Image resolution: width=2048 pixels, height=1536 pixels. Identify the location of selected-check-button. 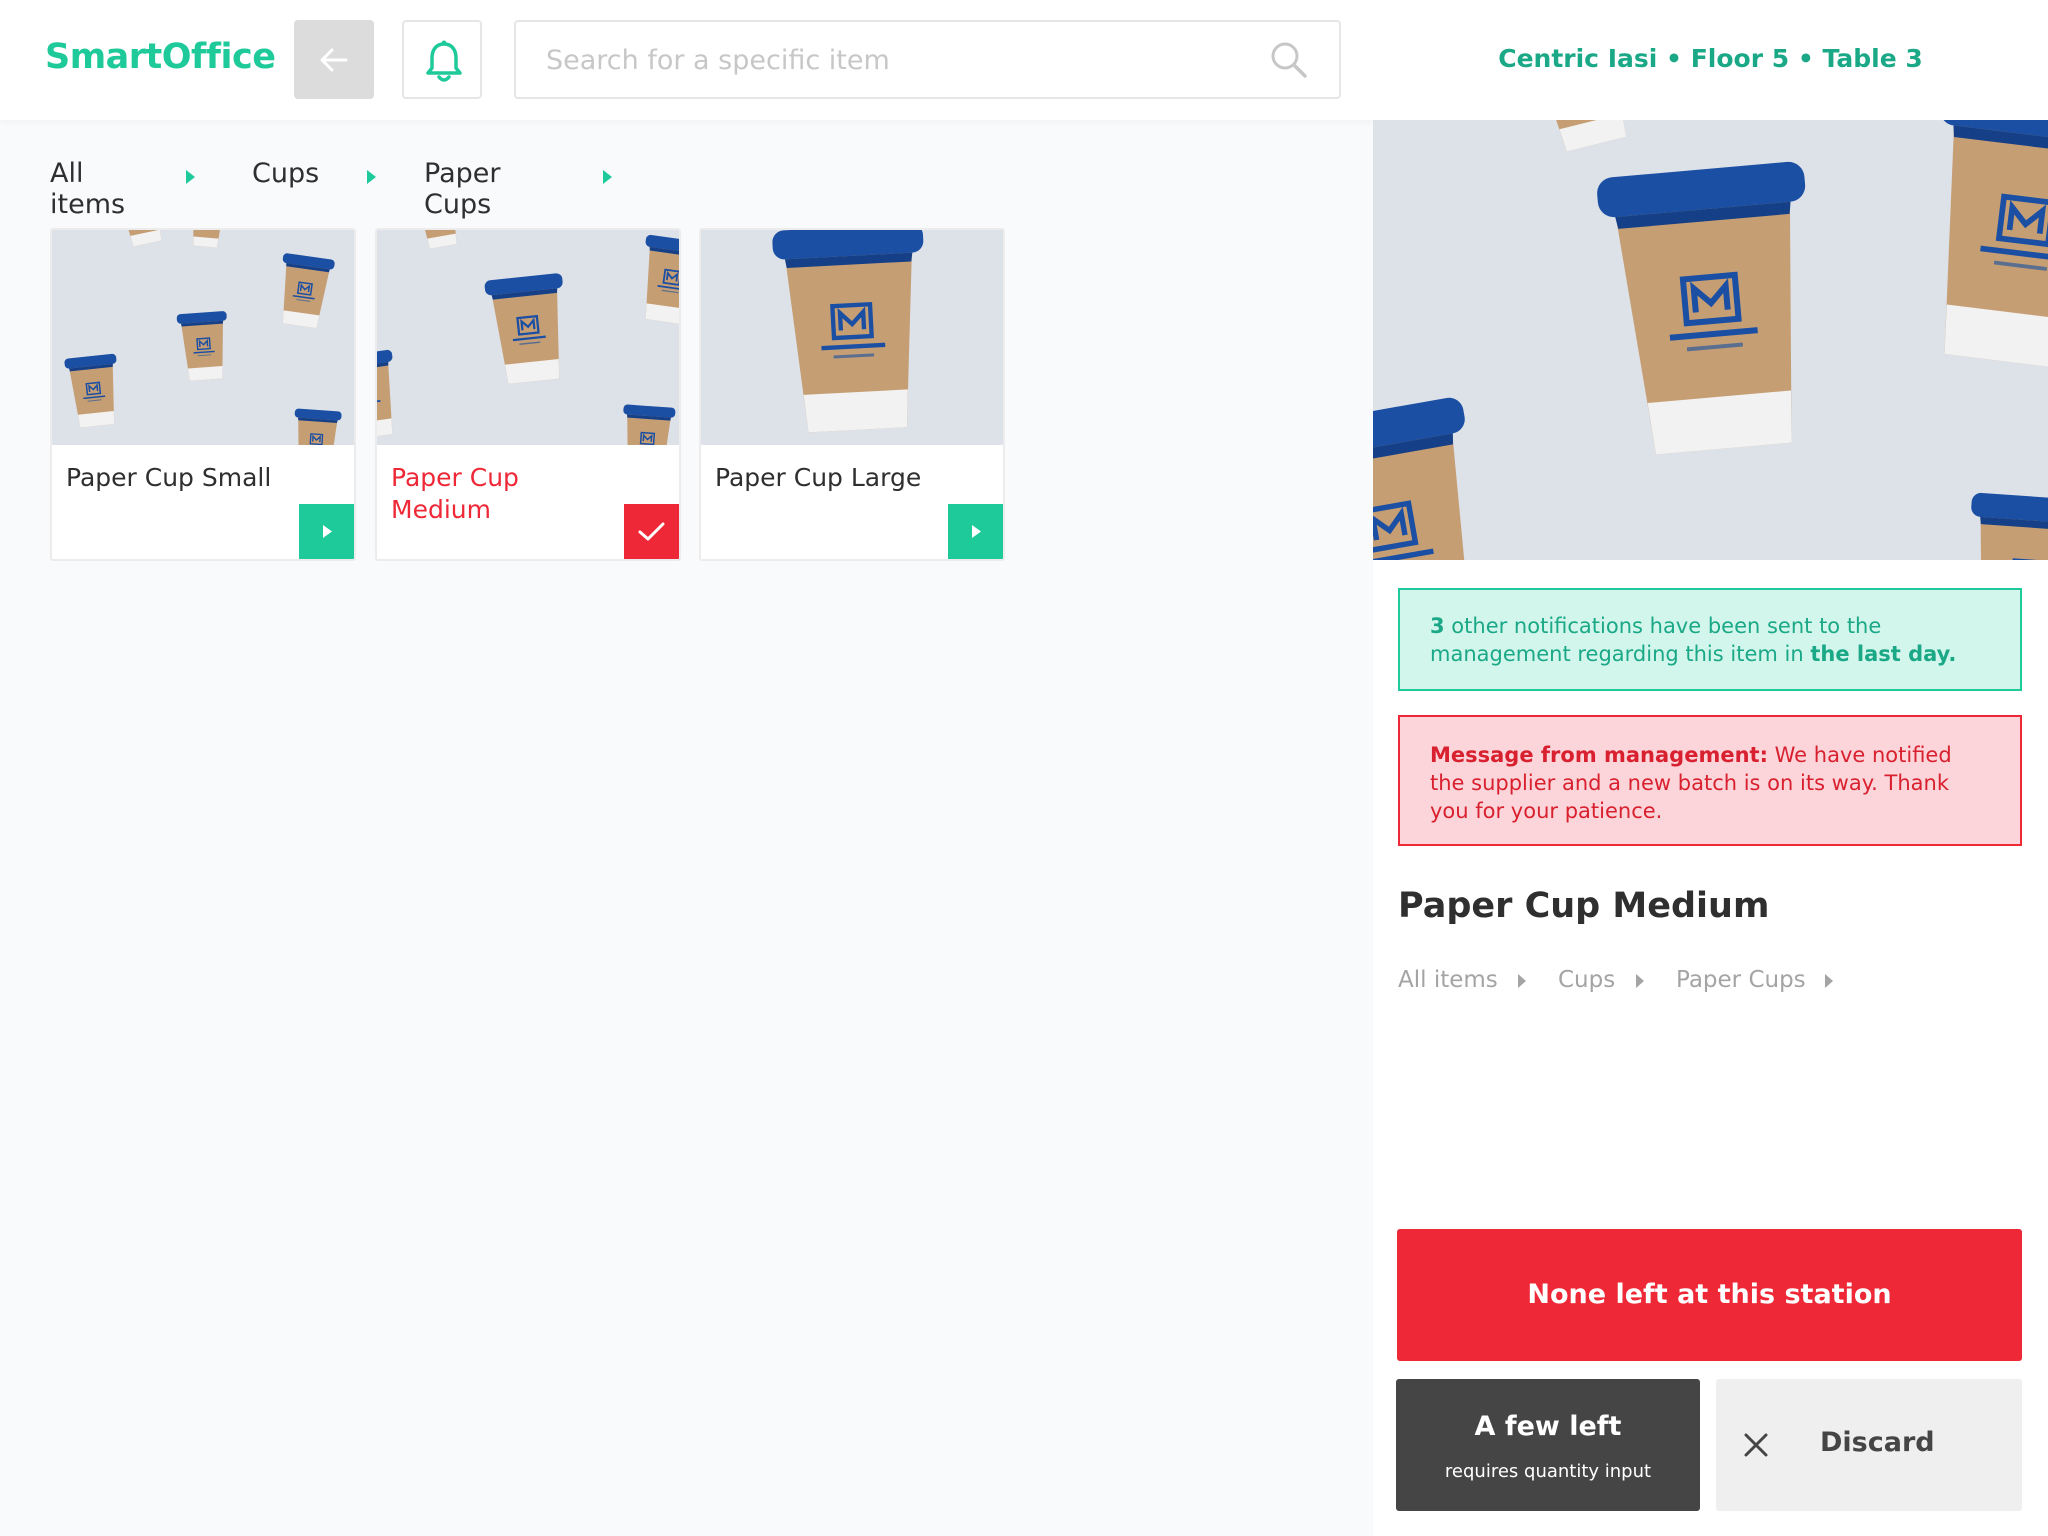
(651, 531).